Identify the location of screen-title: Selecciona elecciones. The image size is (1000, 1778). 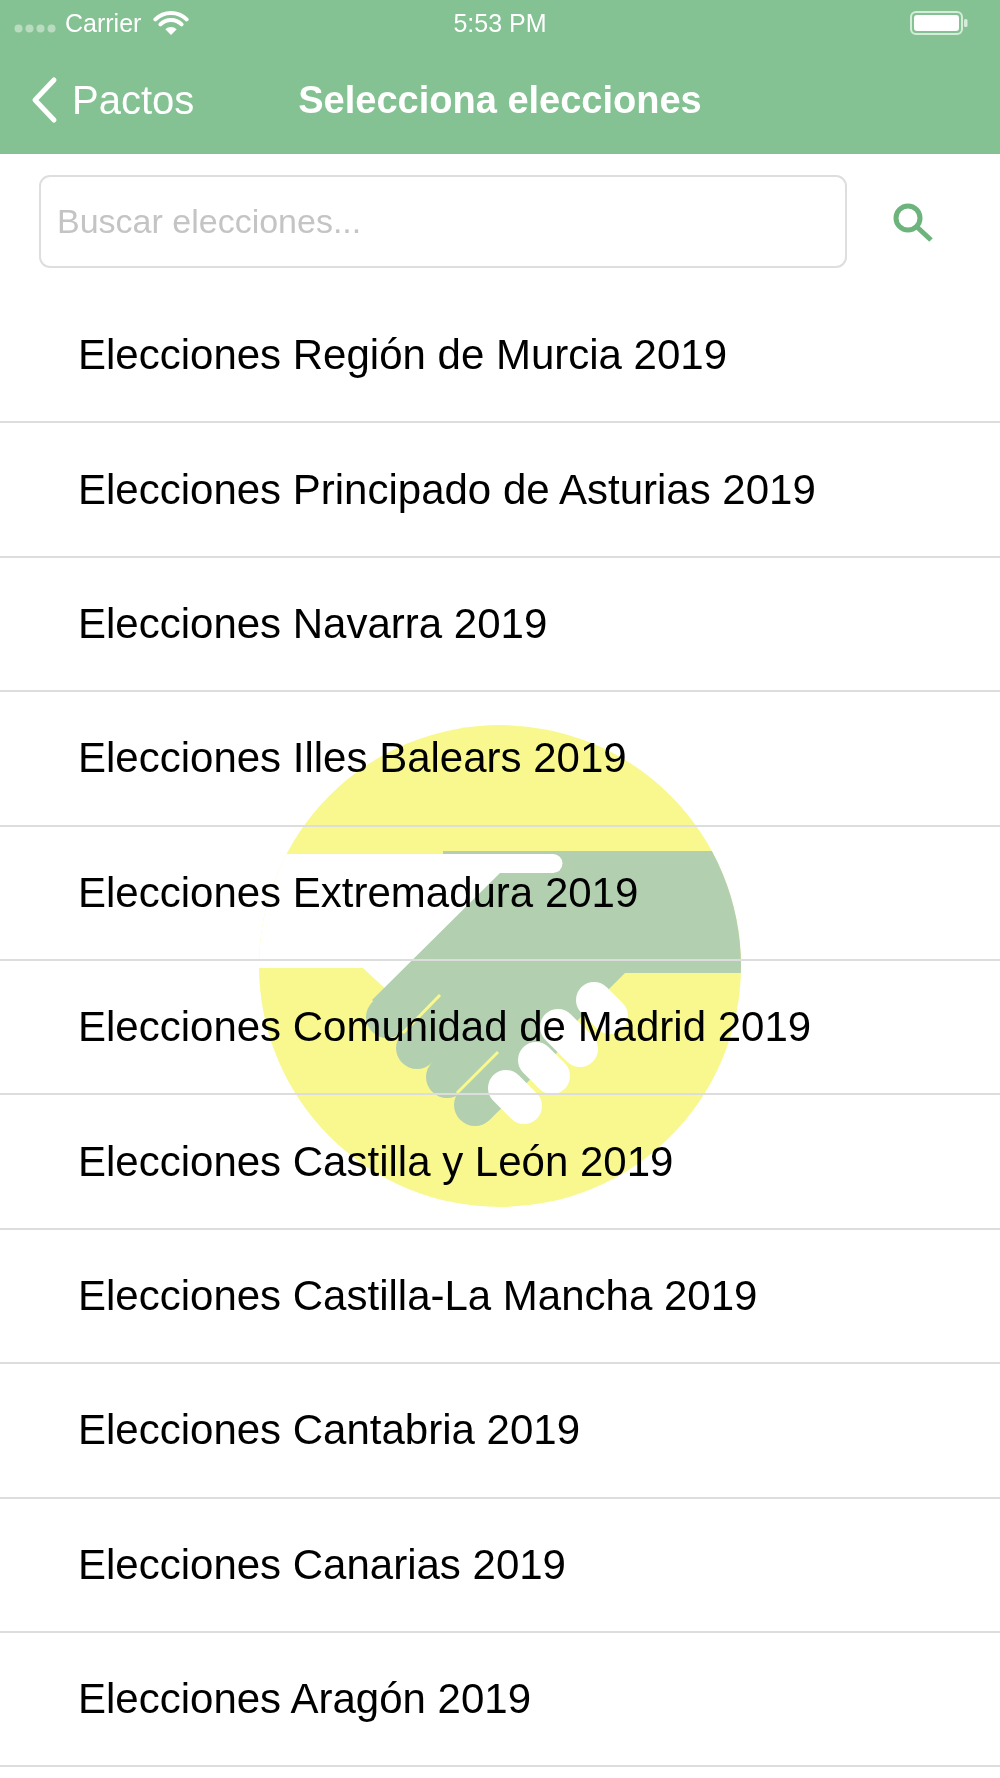
(500, 100).